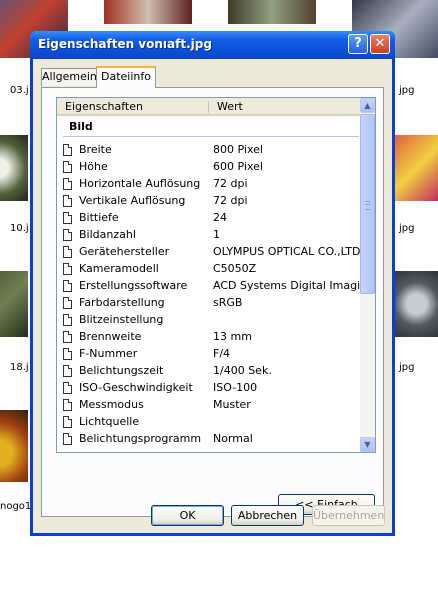 The height and width of the screenshot is (592, 438). Describe the element at coordinates (19, 90) in the screenshot. I see `file-label: 03.j` at that location.